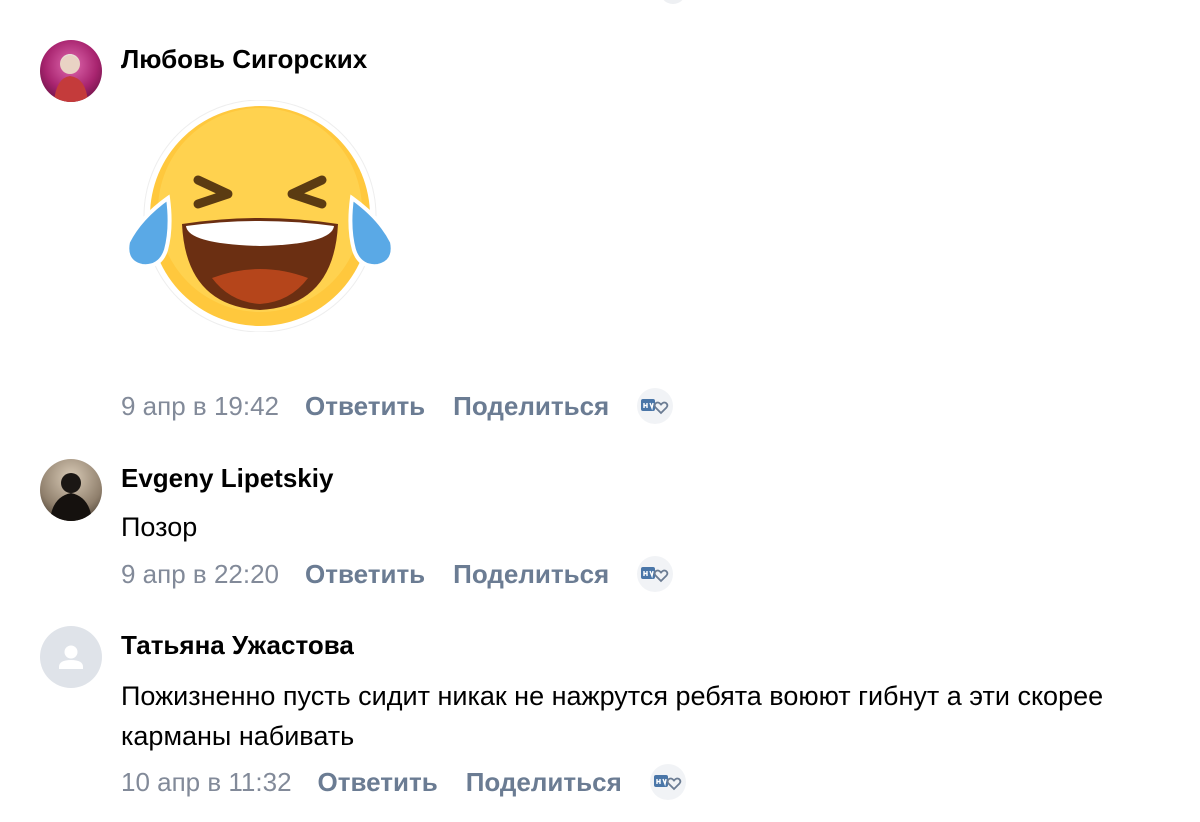 The height and width of the screenshot is (822, 1200). Describe the element at coordinates (200, 574) in the screenshot. I see `comment-date: 9 апр в 22:20` at that location.